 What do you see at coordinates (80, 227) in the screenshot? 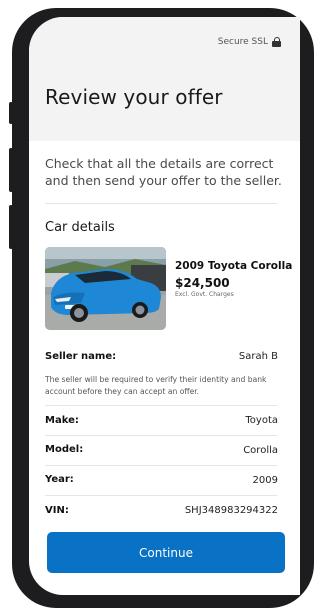
I see `car-details-heading: Car details` at bounding box center [80, 227].